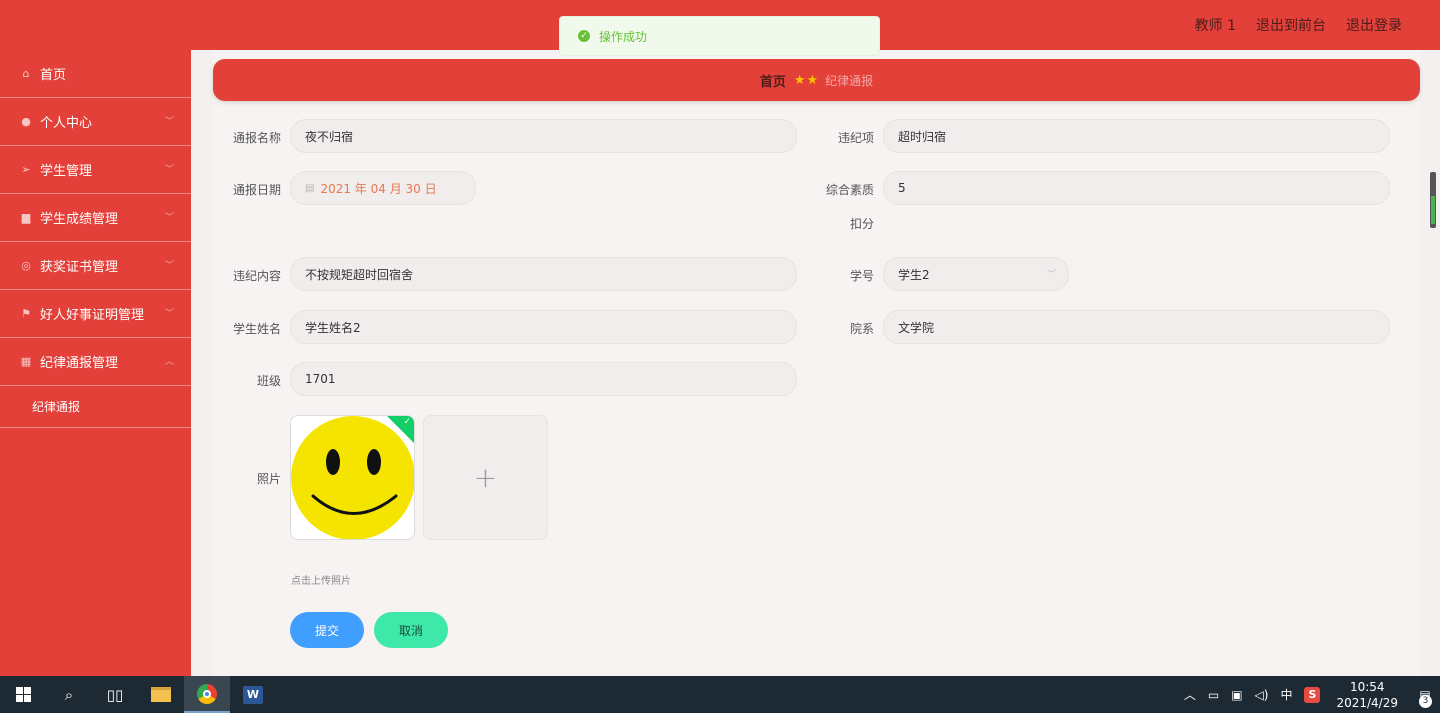  Describe the element at coordinates (329, 136) in the screenshot. I see `report-name-value: 夜不归宿` at that location.